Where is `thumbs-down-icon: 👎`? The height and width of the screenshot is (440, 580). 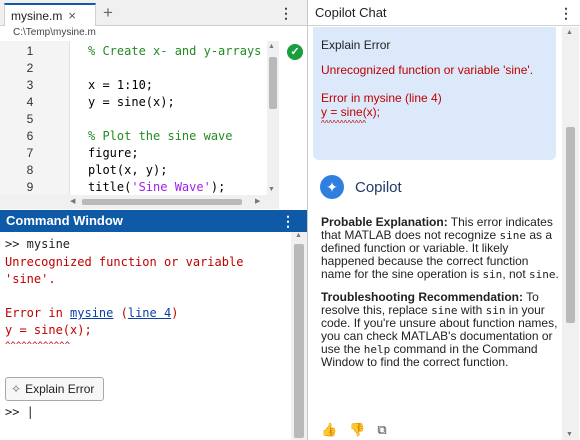 thumbs-down-icon: 👎 is located at coordinates (357, 430).